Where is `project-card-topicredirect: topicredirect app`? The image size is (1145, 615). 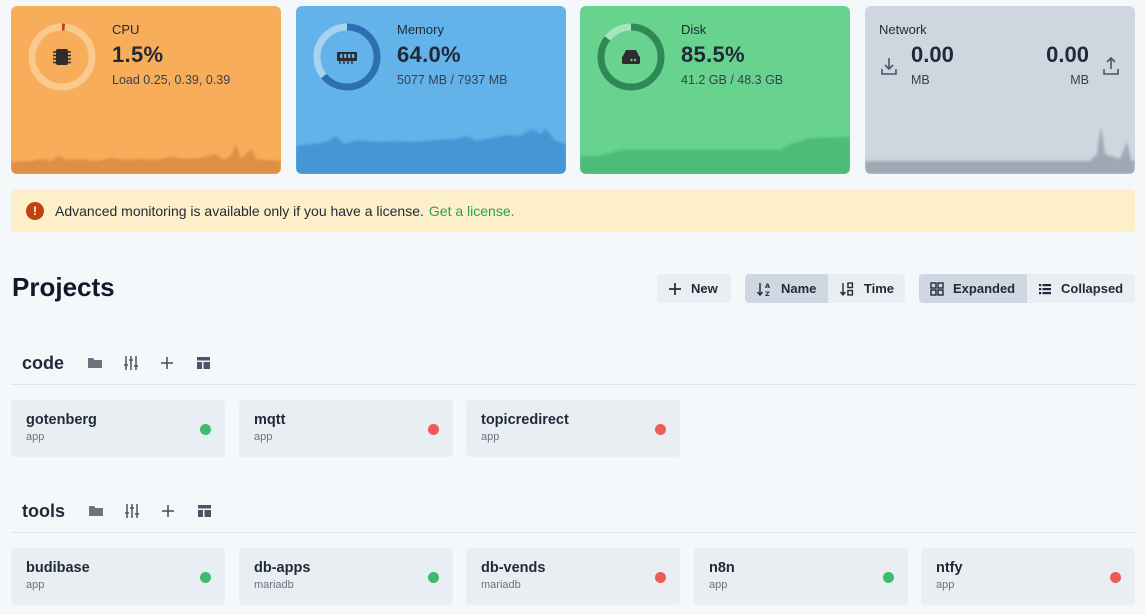 project-card-topicredirect: topicredirect app is located at coordinates (573, 428).